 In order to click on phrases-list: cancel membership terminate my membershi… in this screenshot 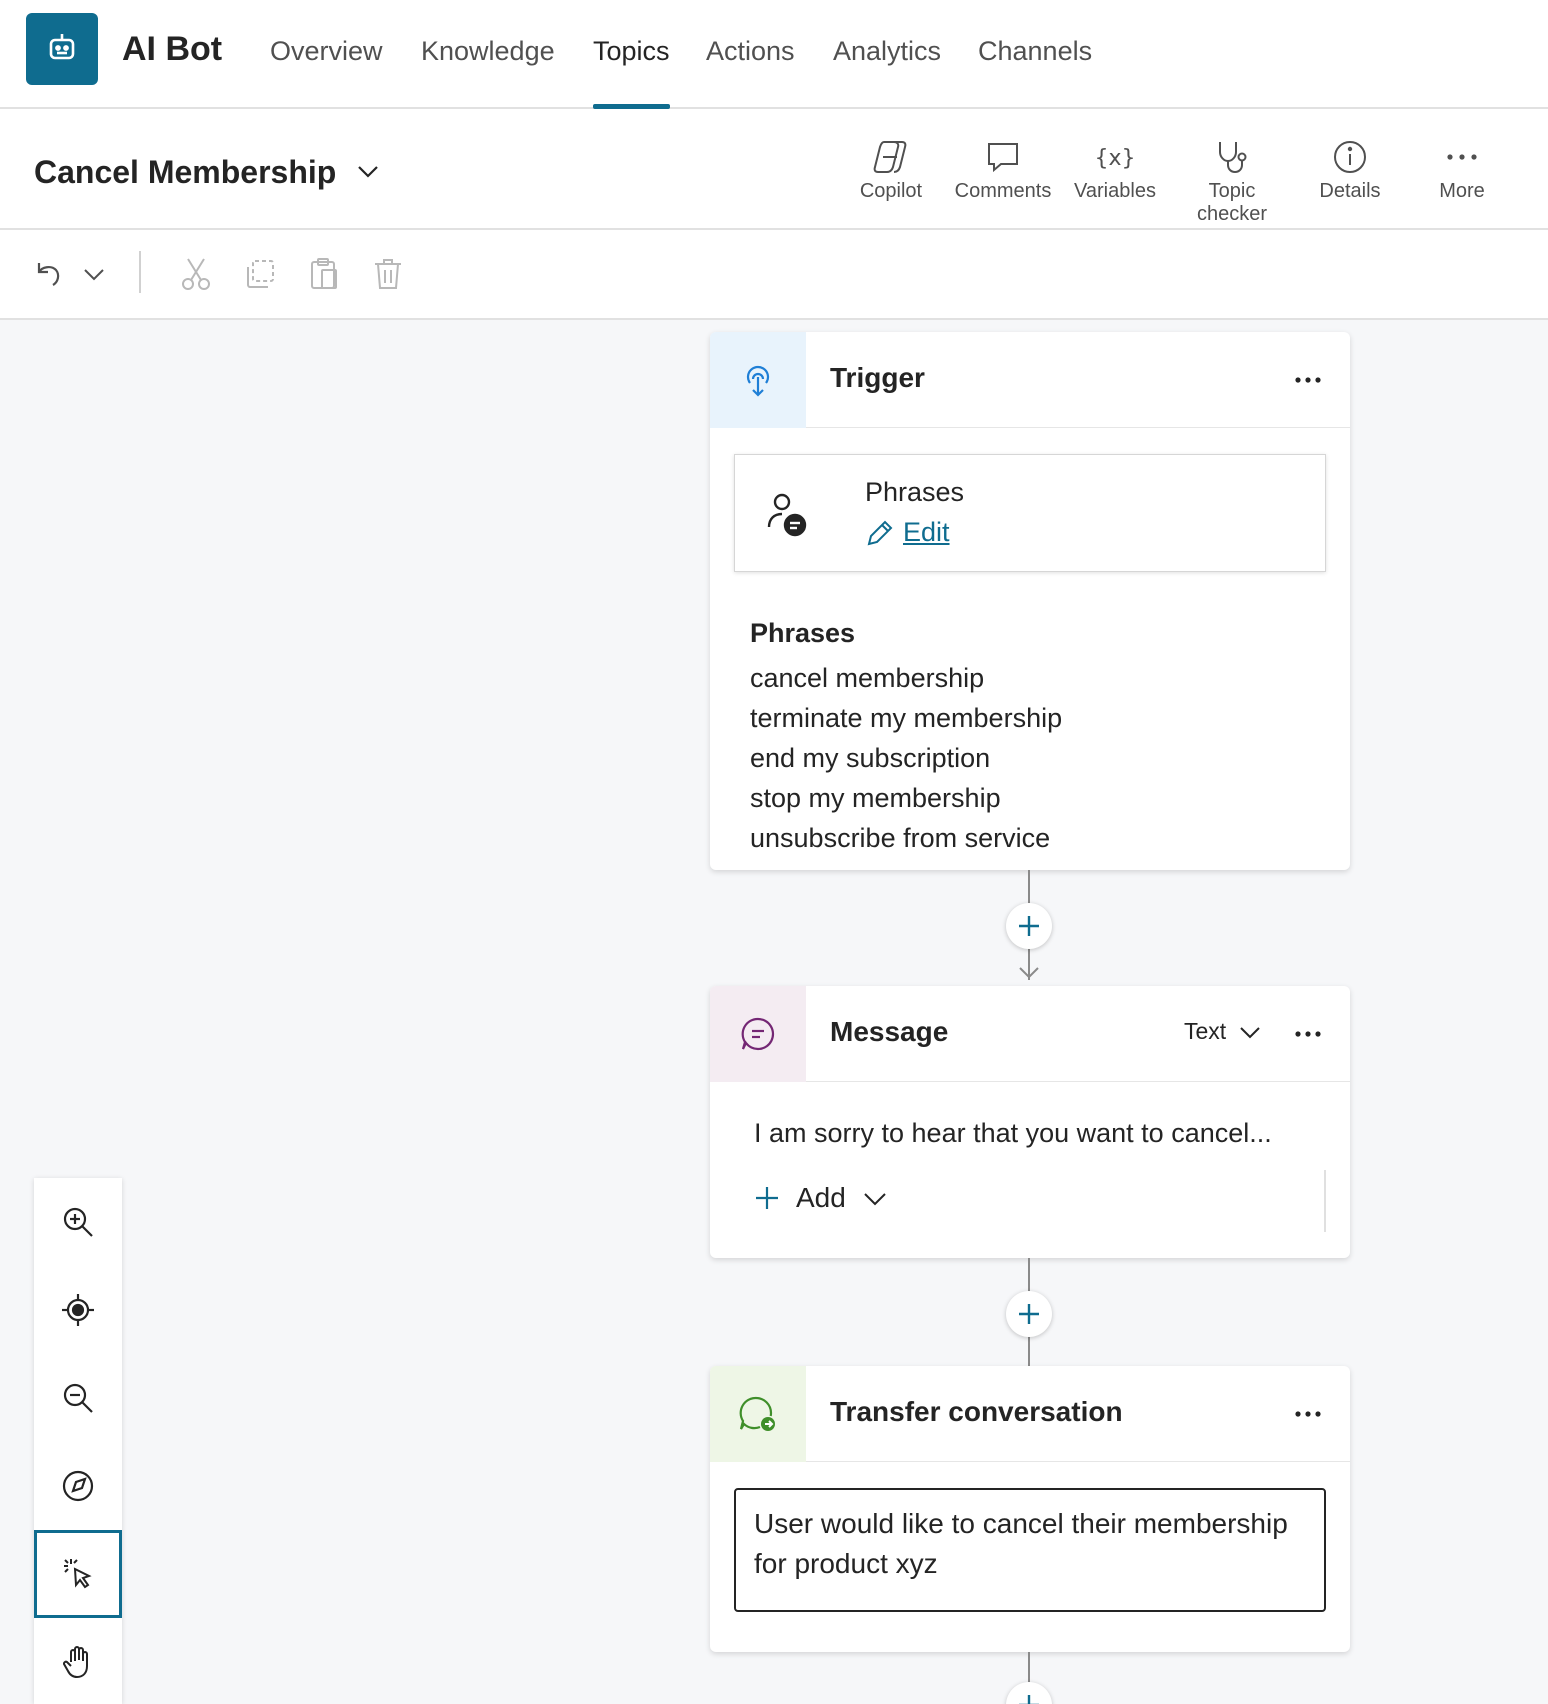, I will do `click(906, 758)`.